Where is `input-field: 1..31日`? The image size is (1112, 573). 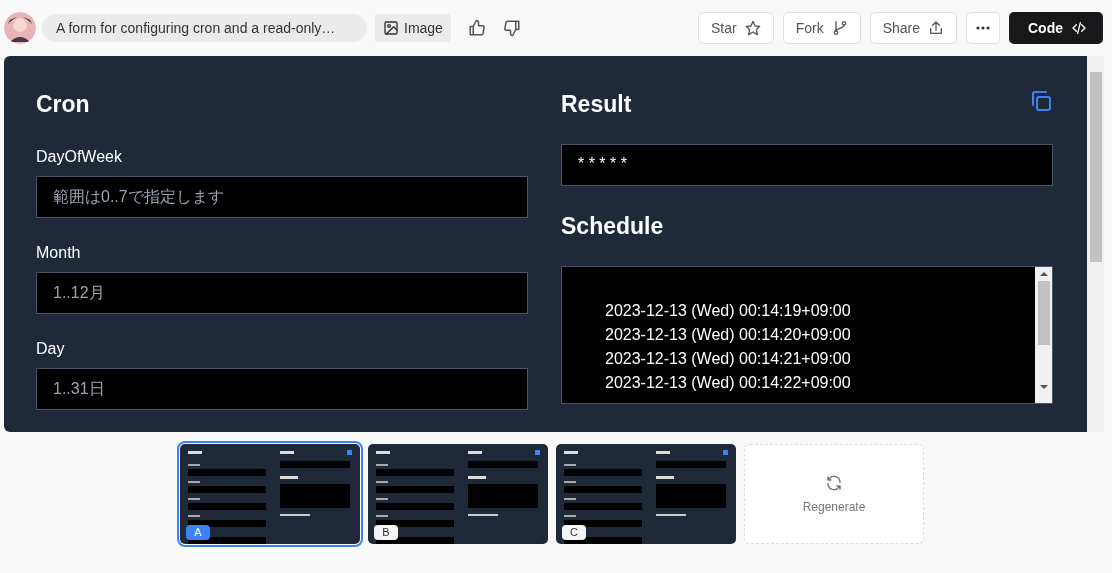 input-field: 1..31日 is located at coordinates (282, 389).